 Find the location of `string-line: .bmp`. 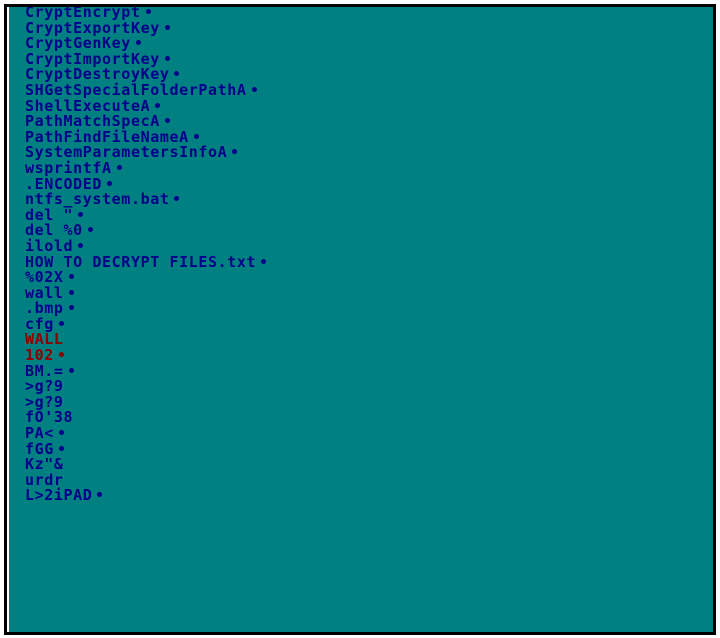

string-line: .bmp is located at coordinates (145, 308).